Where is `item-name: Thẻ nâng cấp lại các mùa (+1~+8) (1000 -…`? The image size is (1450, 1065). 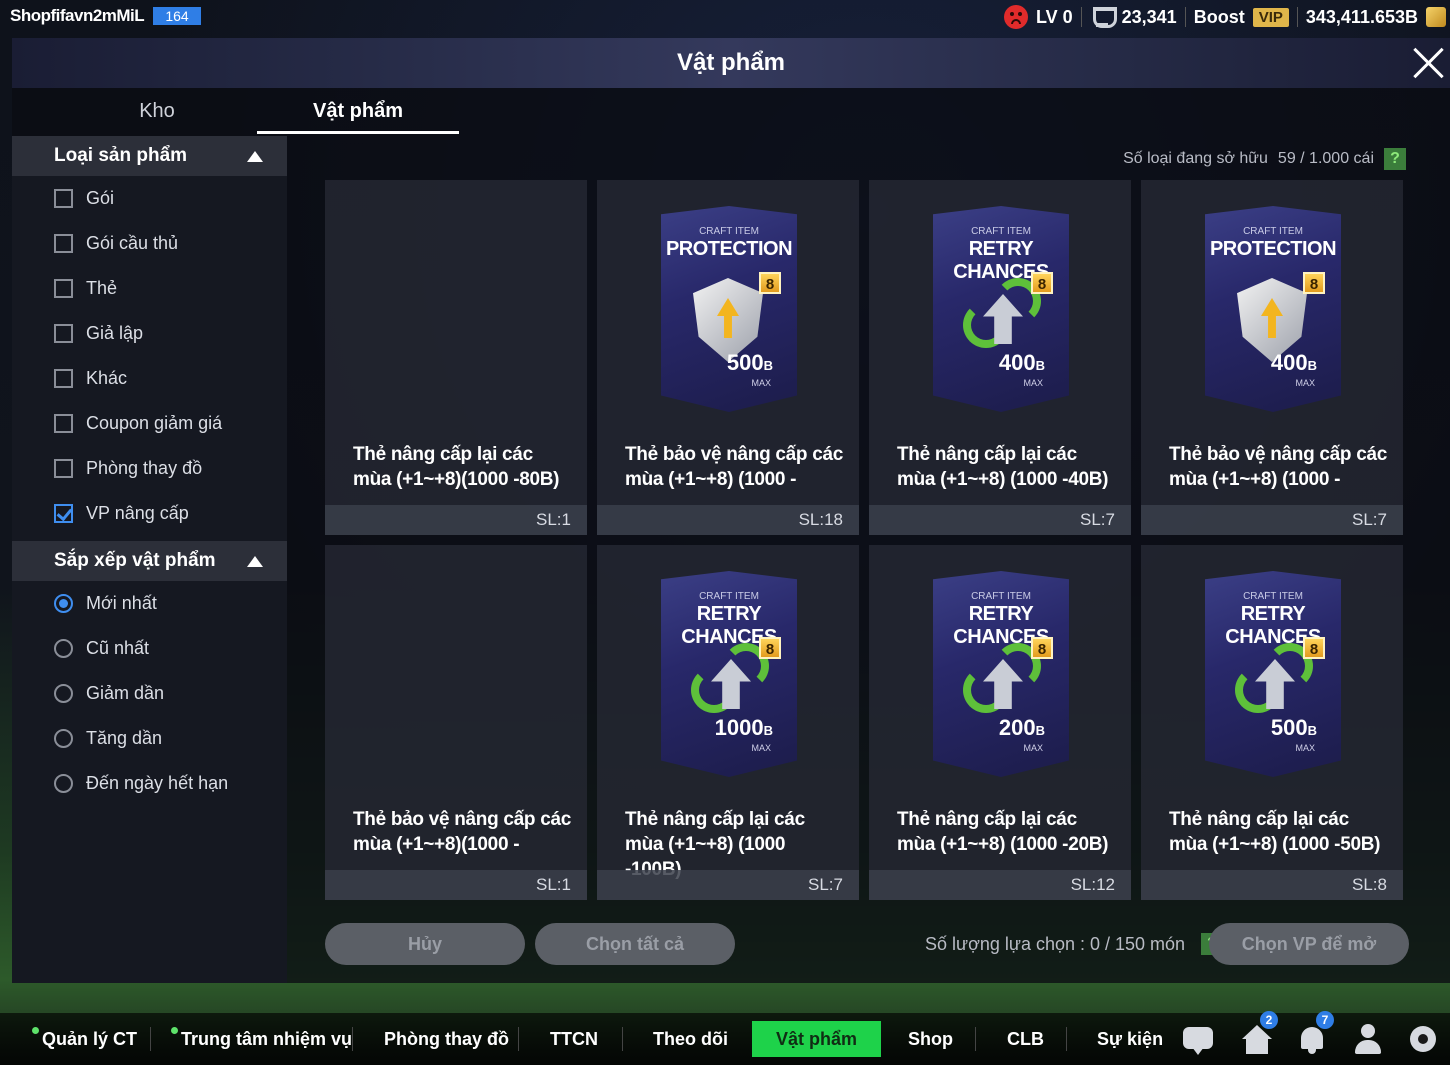 item-name: Thẻ nâng cấp lại các mùa (+1~+8) (1000 -… is located at coordinates (1275, 832).